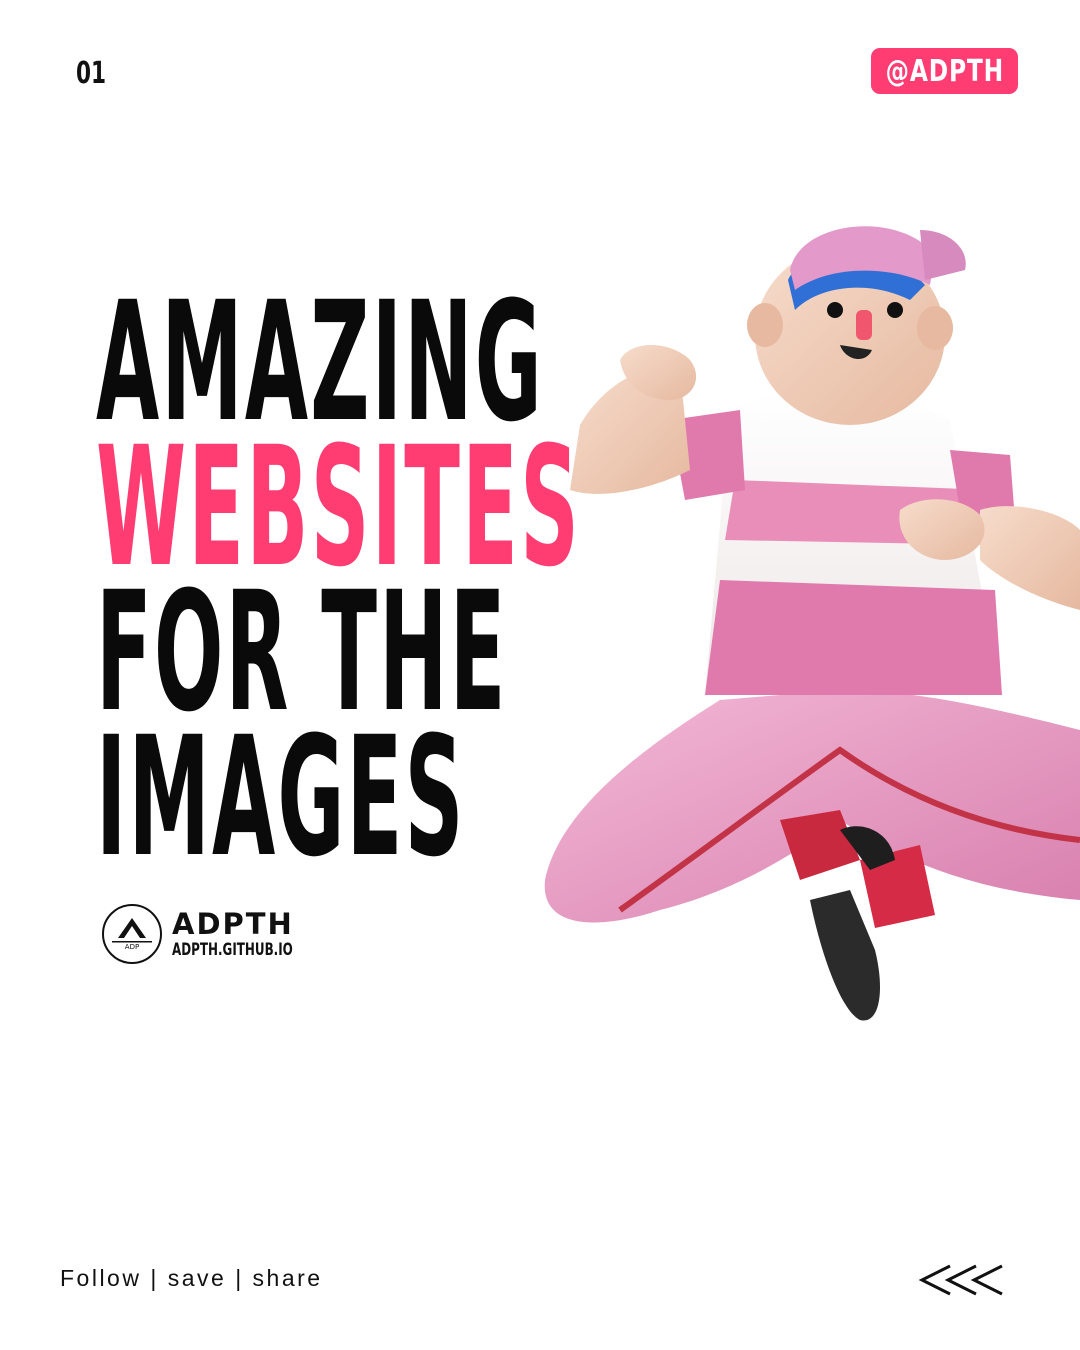 The image size is (1080, 1350). I want to click on brand-logo-text: ADP, so click(132, 947).